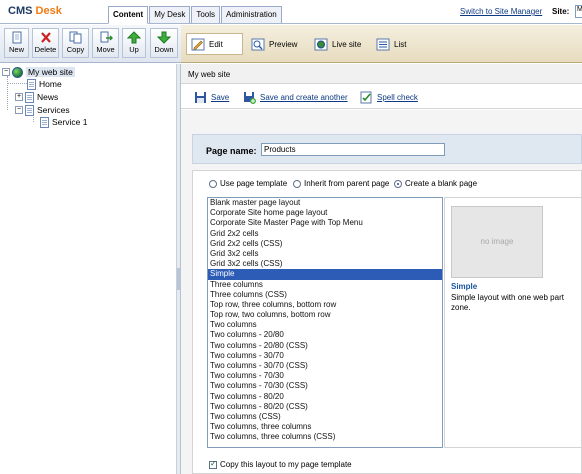 The height and width of the screenshot is (474, 582). Describe the element at coordinates (53, 110) in the screenshot. I see `tree-node-label: Services` at that location.